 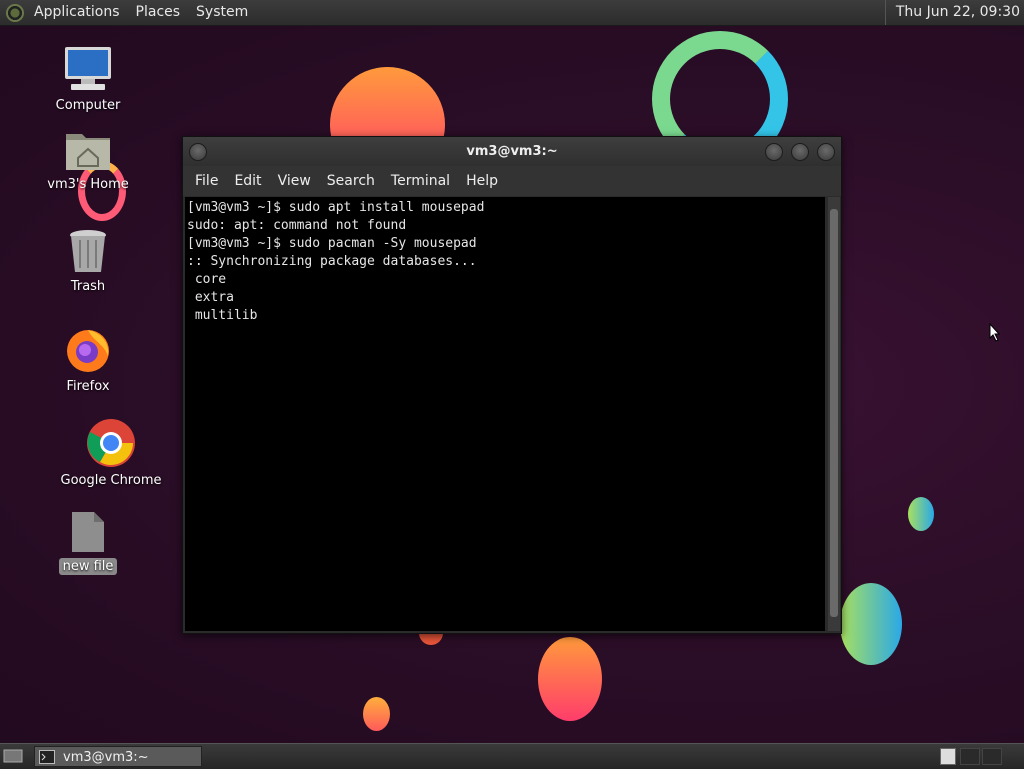 I want to click on computer-icon, so click(x=88, y=68).